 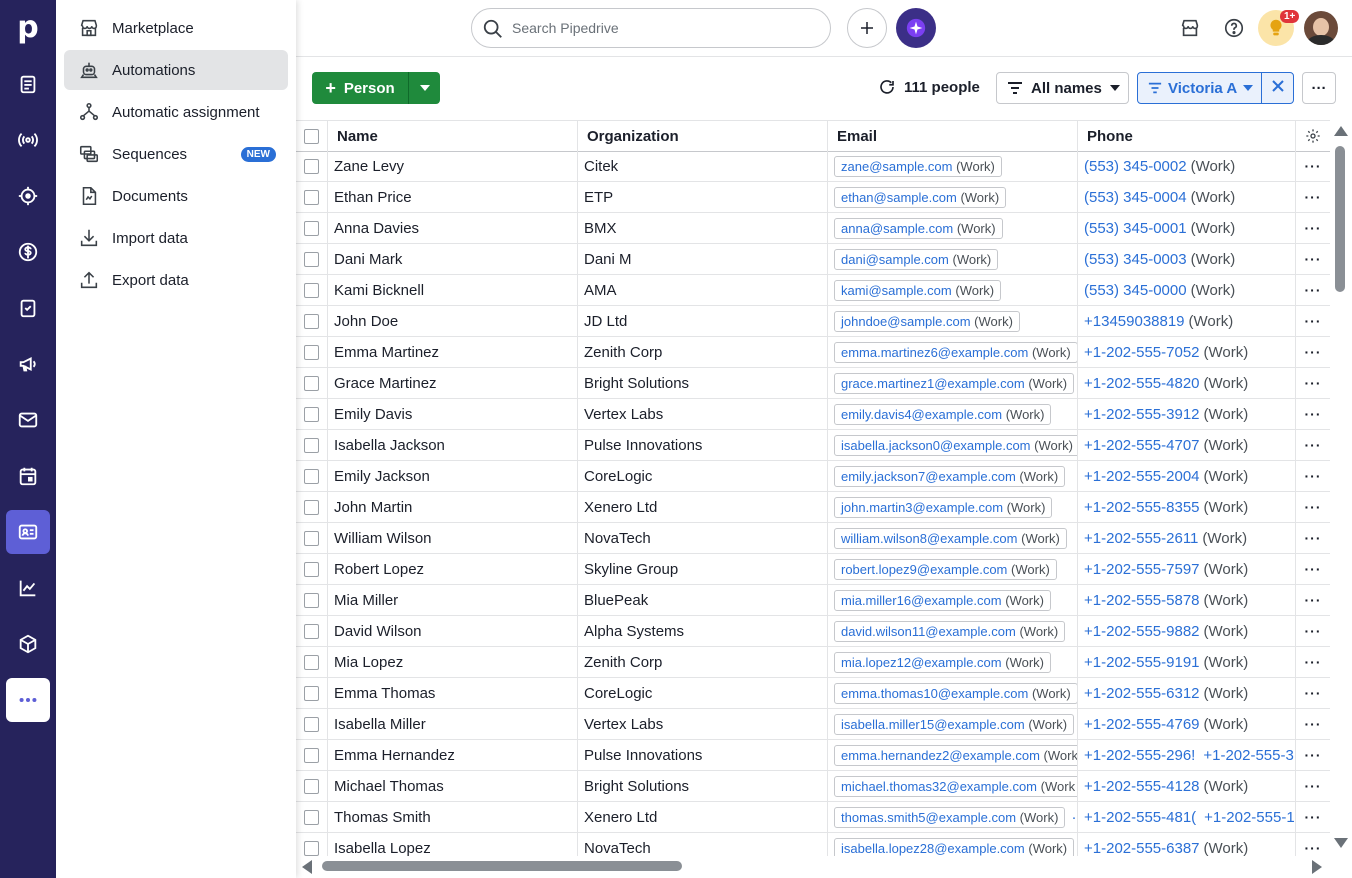 What do you see at coordinates (953, 136) in the screenshot?
I see `column-header-email: Email` at bounding box center [953, 136].